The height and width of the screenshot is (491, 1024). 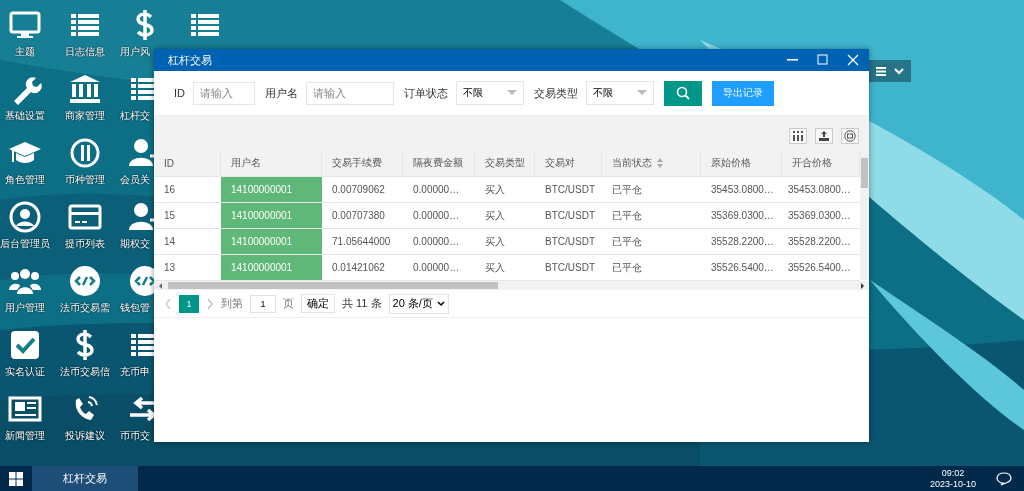 What do you see at coordinates (864, 215) in the screenshot?
I see `vertical-scrollbar` at bounding box center [864, 215].